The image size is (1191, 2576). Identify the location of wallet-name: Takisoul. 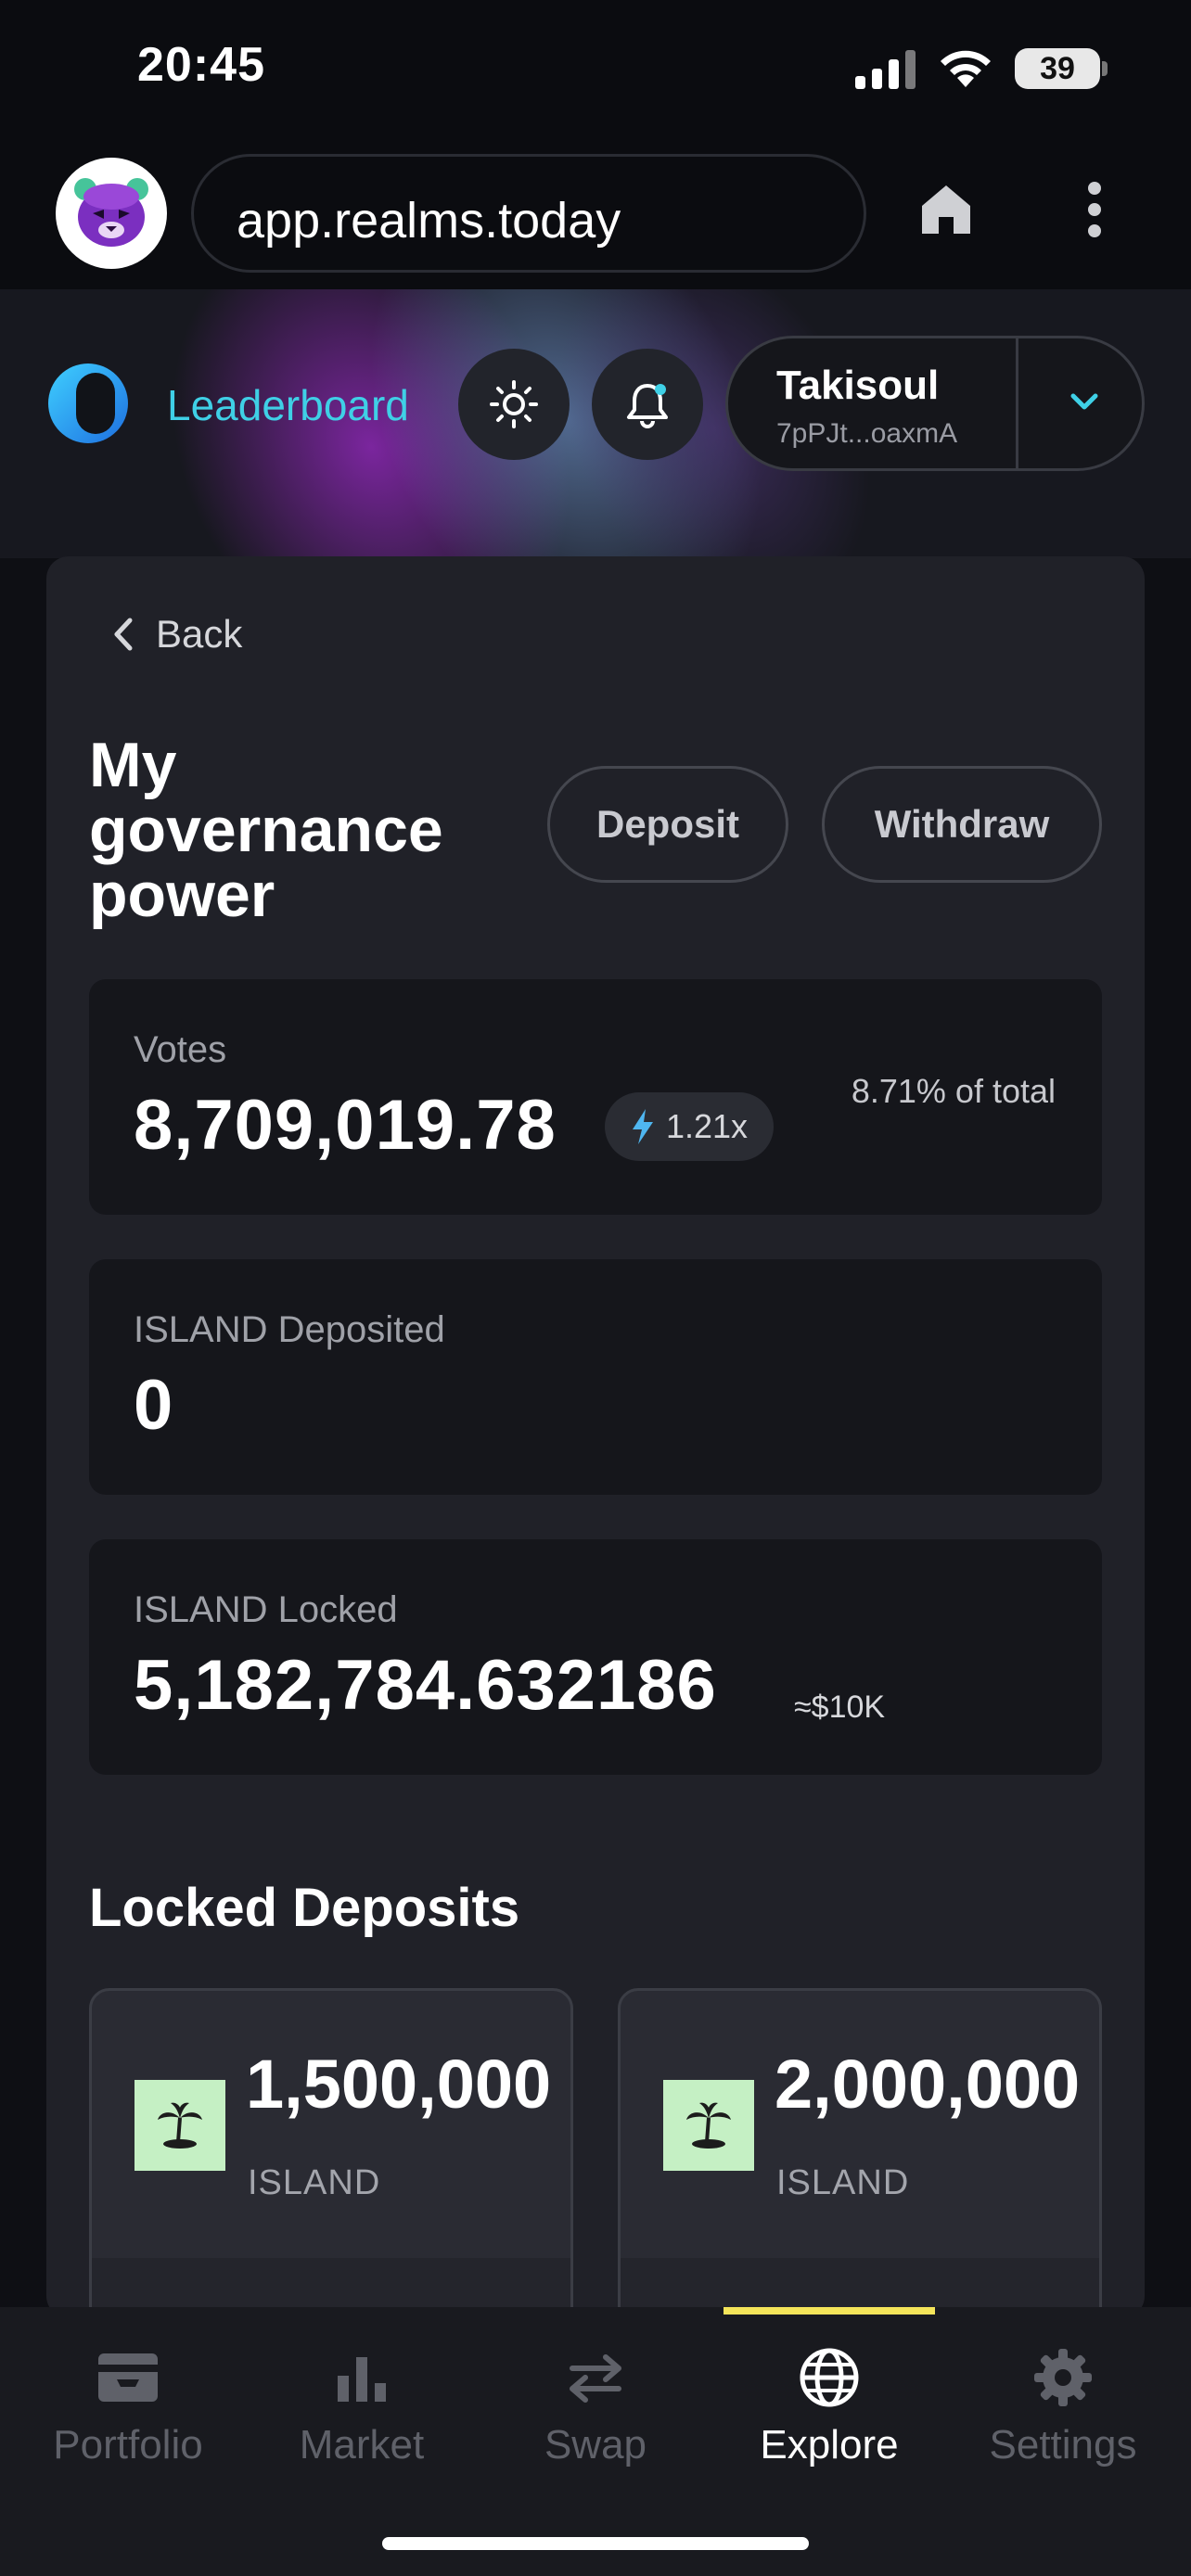
(858, 385).